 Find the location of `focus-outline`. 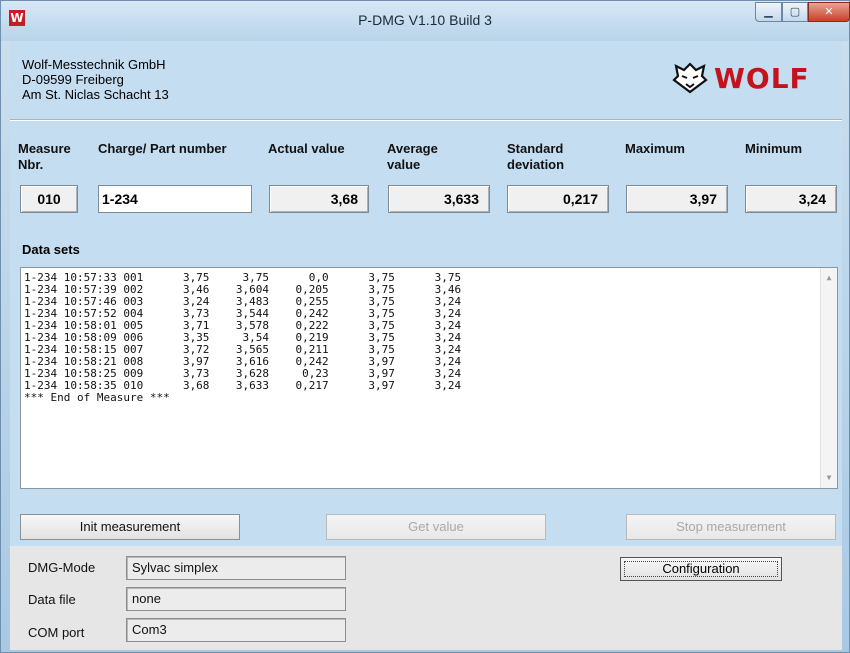

focus-outline is located at coordinates (701, 569).